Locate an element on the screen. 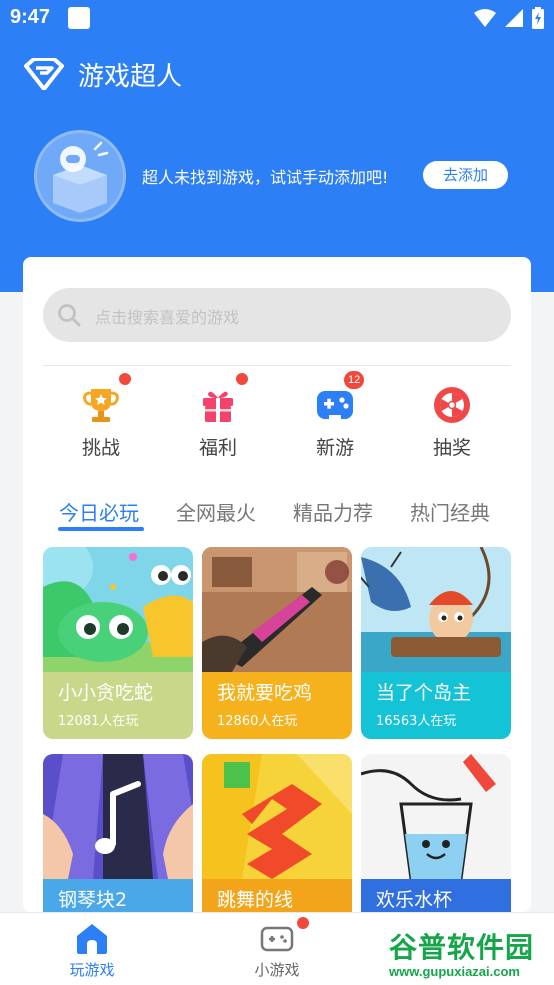  status-icons is located at coordinates (509, 18).